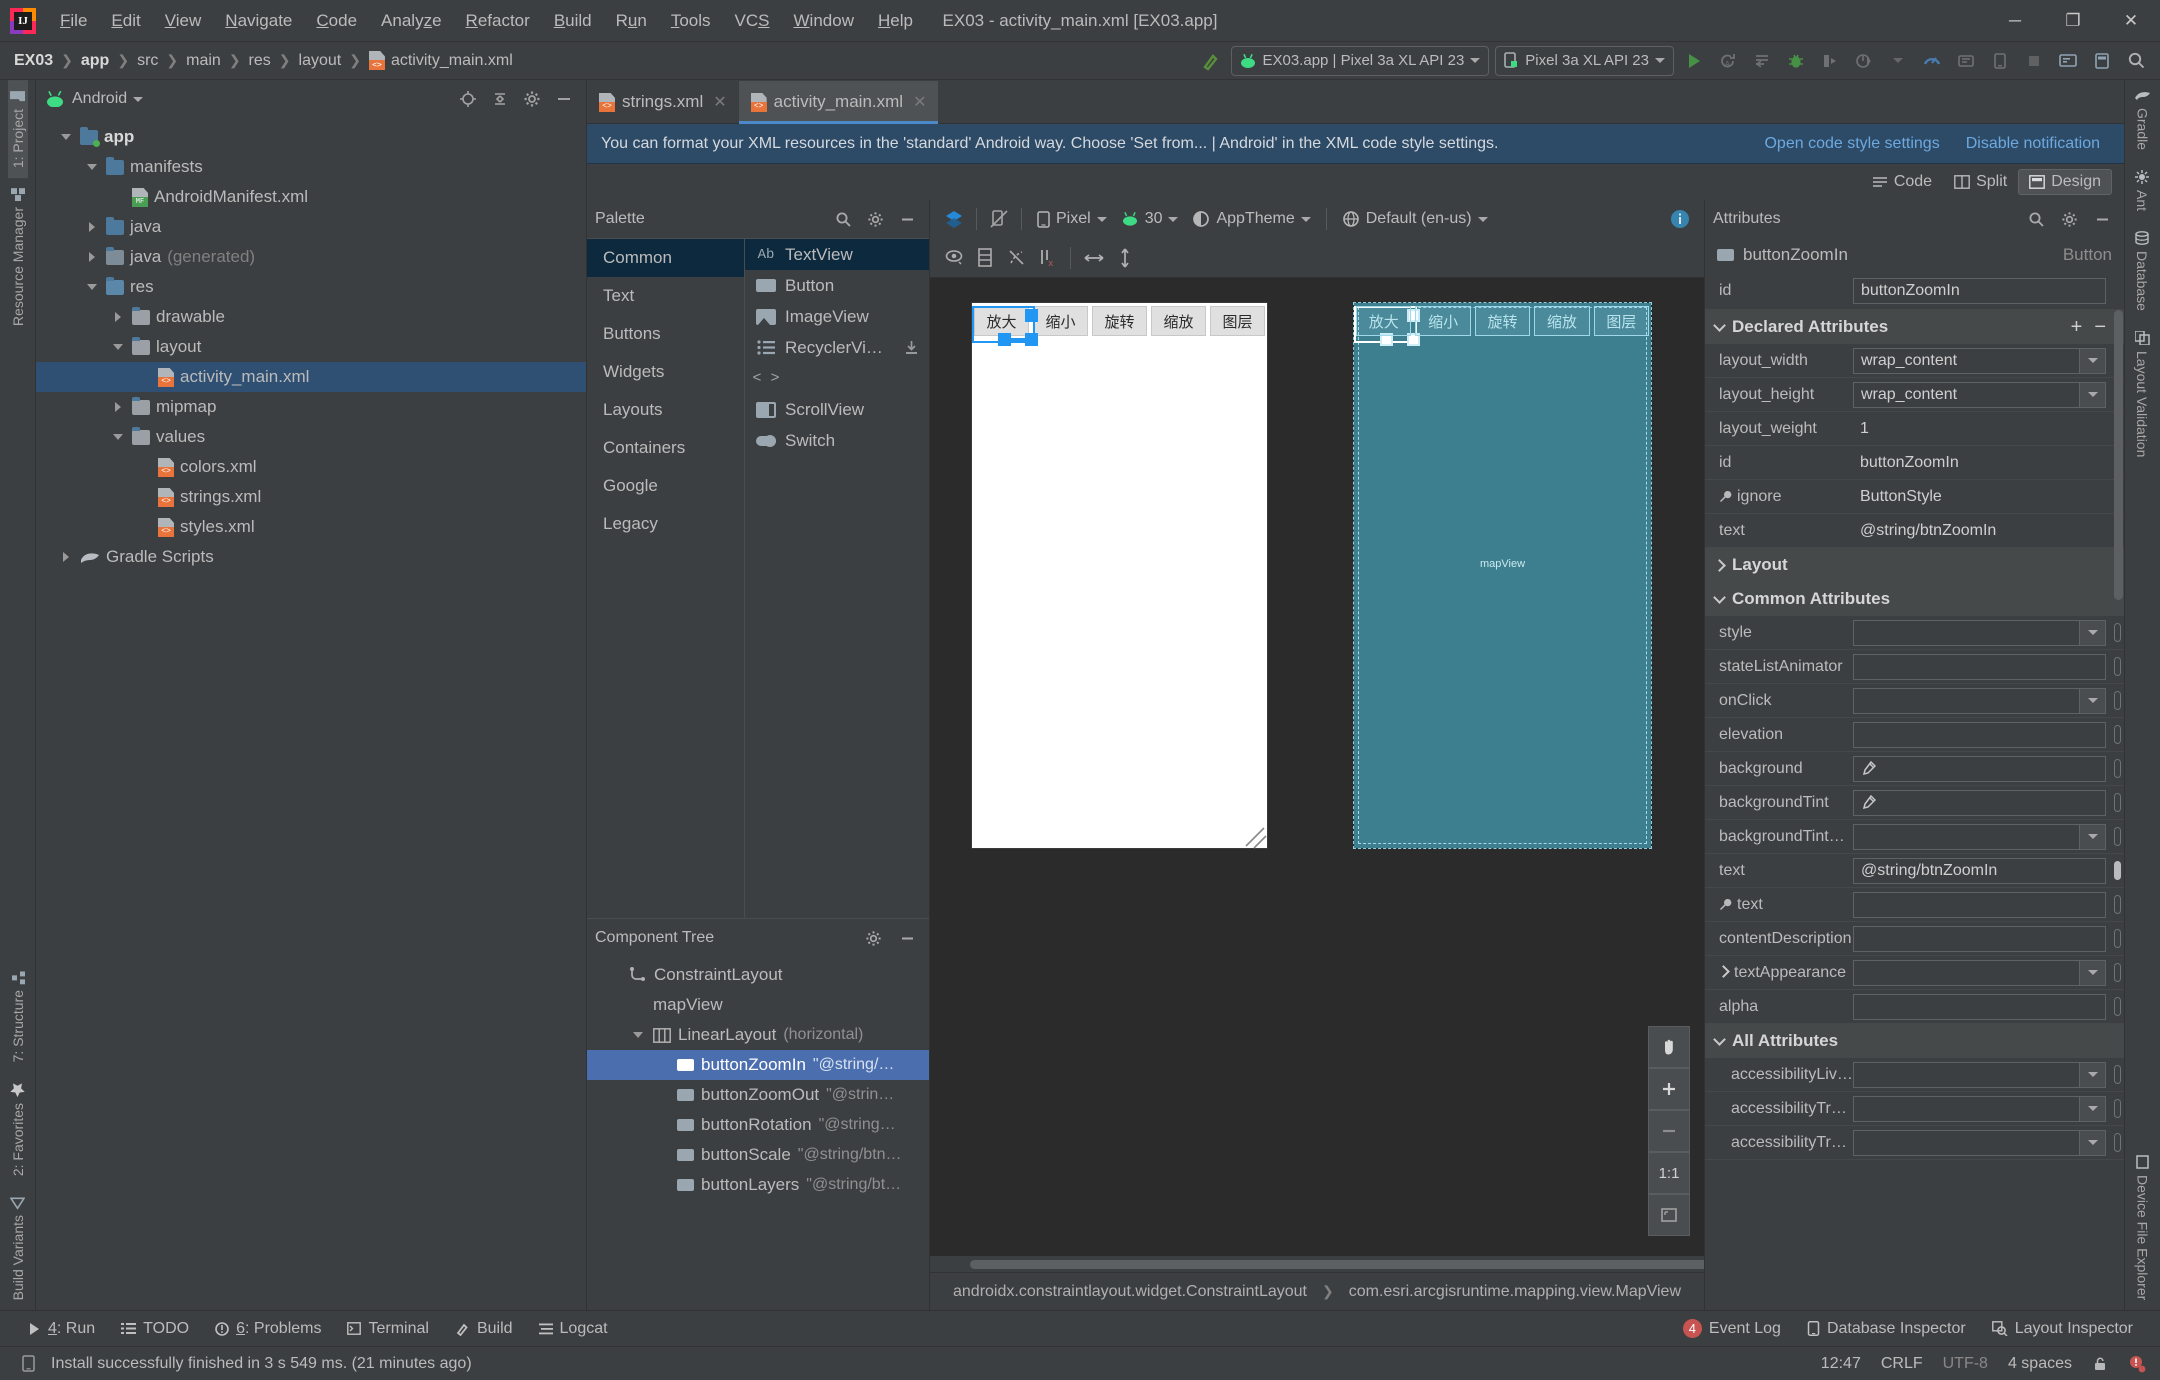  Describe the element at coordinates (18, 1016) in the screenshot. I see `tool-button-7--structure: 7: Structure` at that location.